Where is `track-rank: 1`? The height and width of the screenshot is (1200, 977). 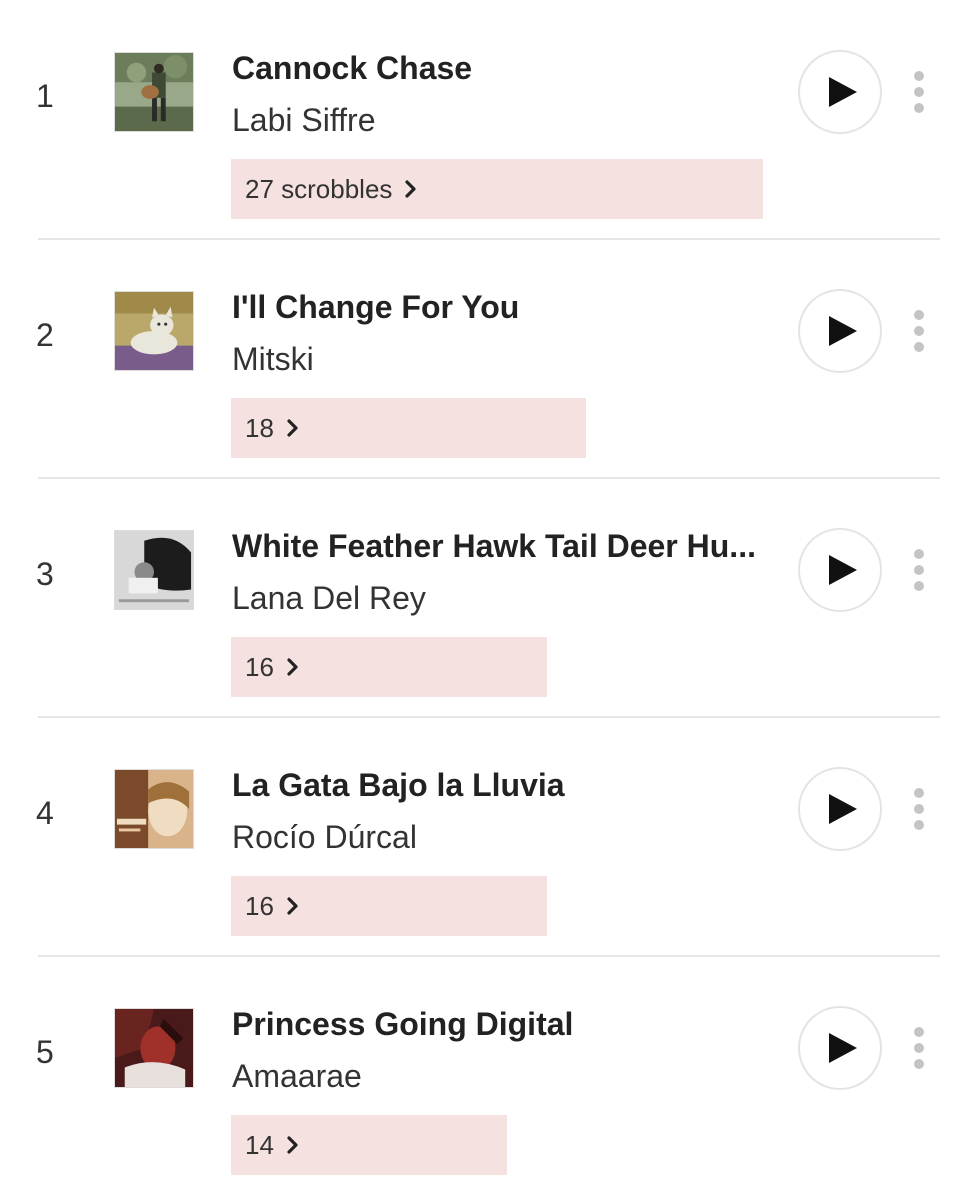
track-rank: 1 is located at coordinates (45, 96).